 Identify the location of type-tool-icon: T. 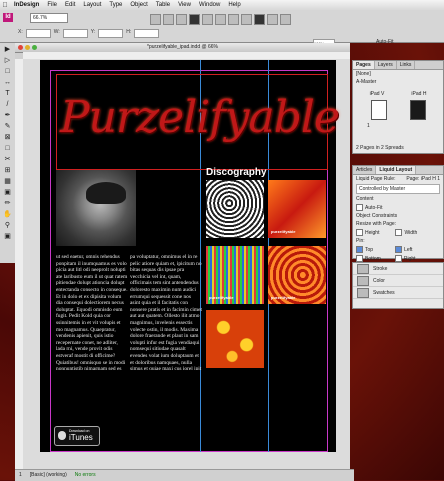
(8, 93).